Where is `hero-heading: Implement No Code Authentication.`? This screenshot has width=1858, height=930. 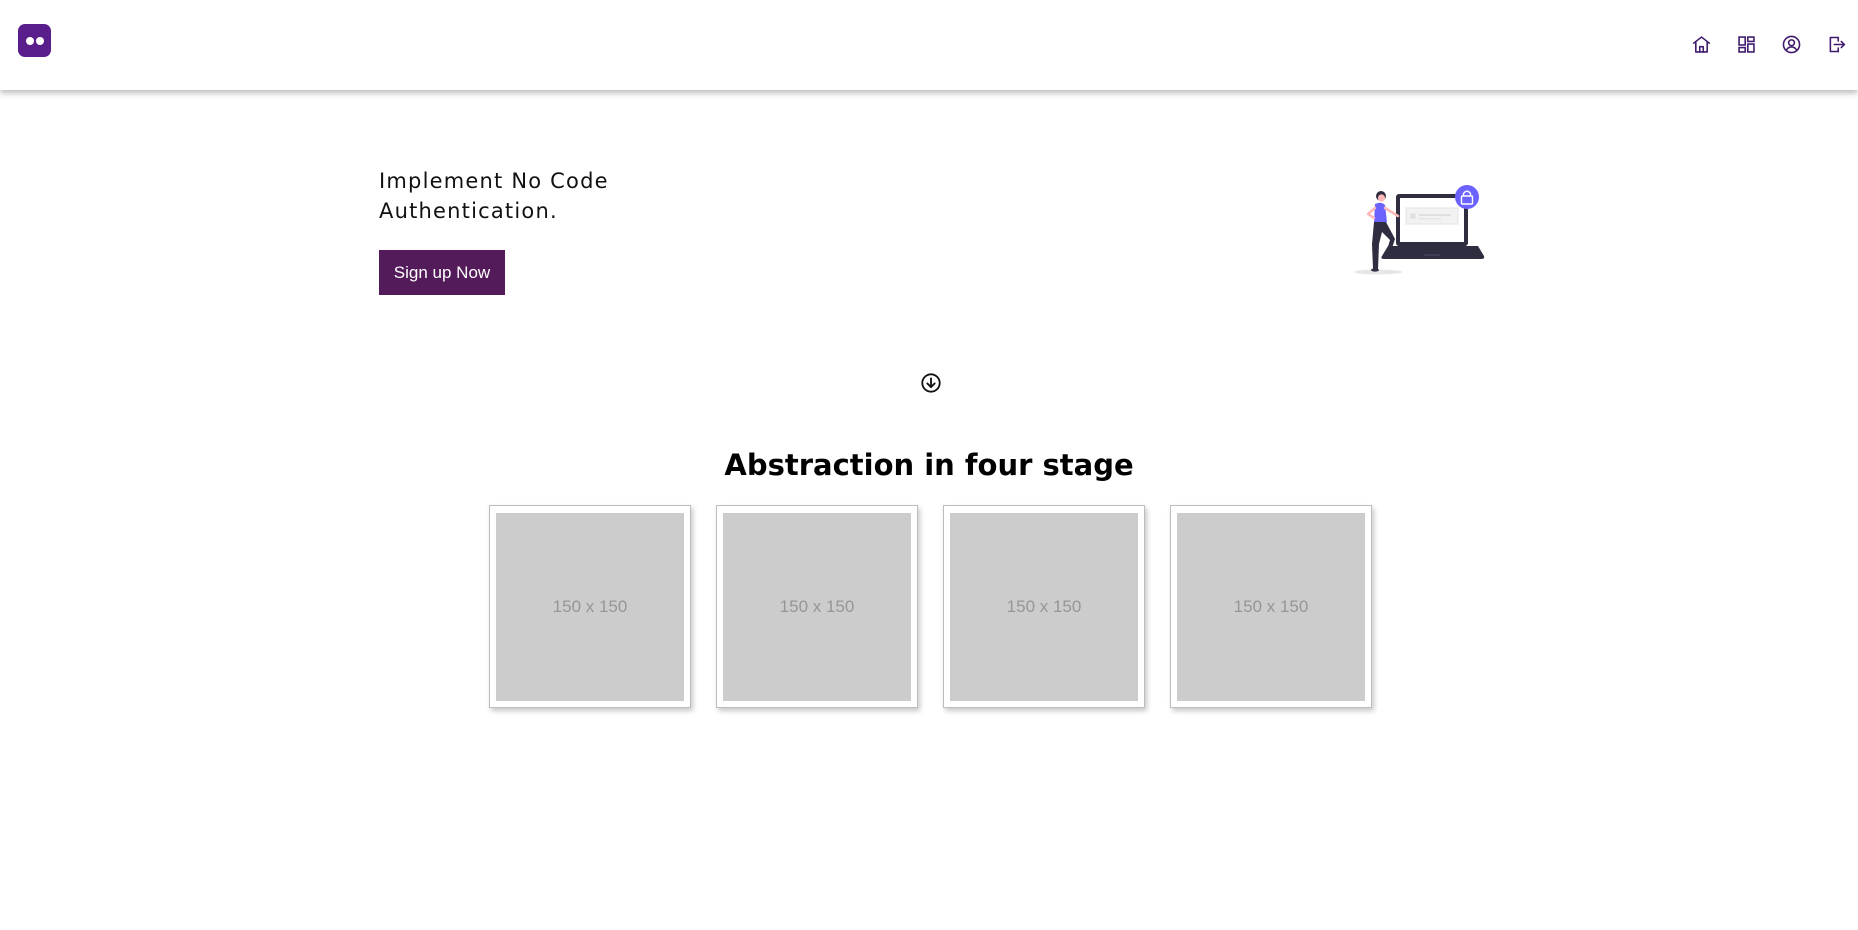 hero-heading: Implement No Code Authentication. is located at coordinates (549, 196).